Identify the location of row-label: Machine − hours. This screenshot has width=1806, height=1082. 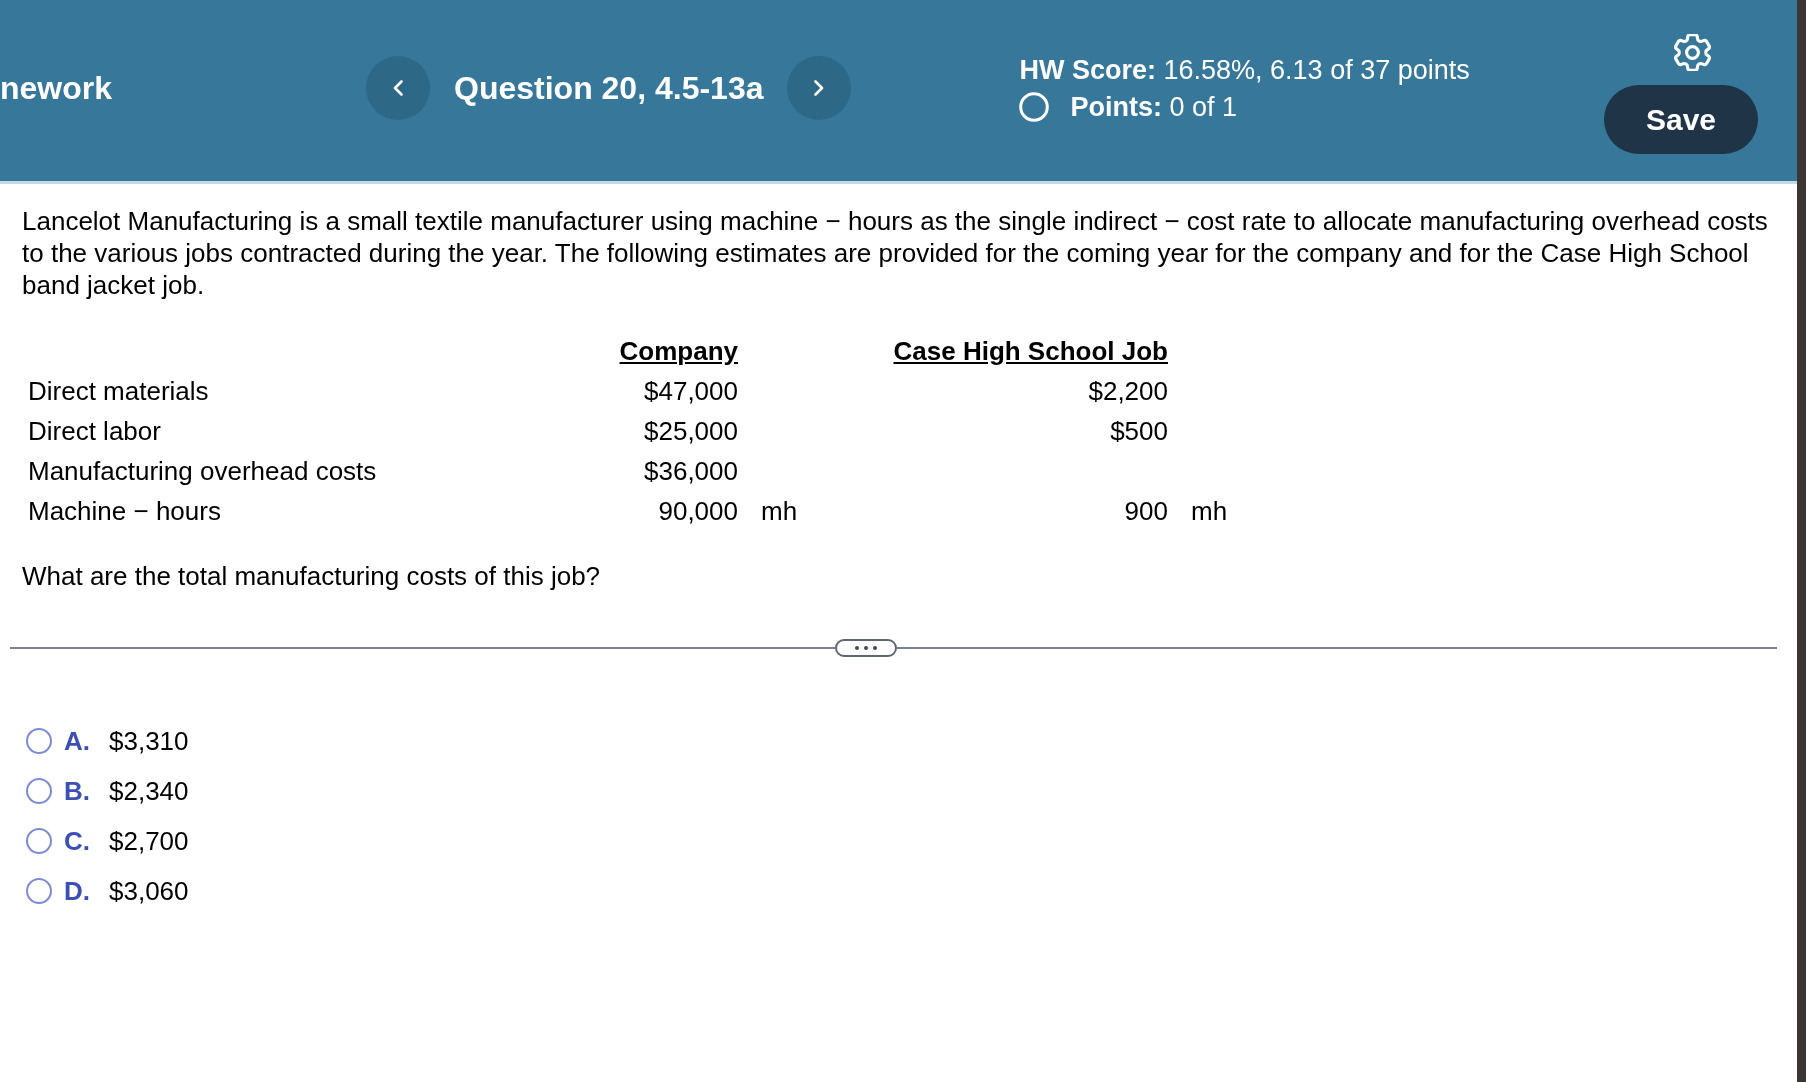
(124, 511).